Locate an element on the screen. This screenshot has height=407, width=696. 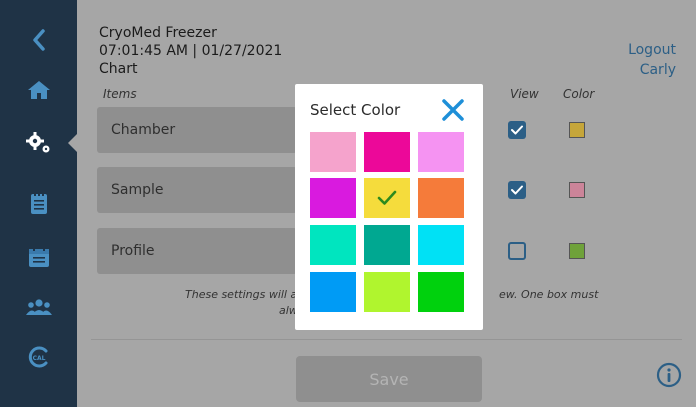
calibration-icon: CAL is located at coordinates (39, 357).